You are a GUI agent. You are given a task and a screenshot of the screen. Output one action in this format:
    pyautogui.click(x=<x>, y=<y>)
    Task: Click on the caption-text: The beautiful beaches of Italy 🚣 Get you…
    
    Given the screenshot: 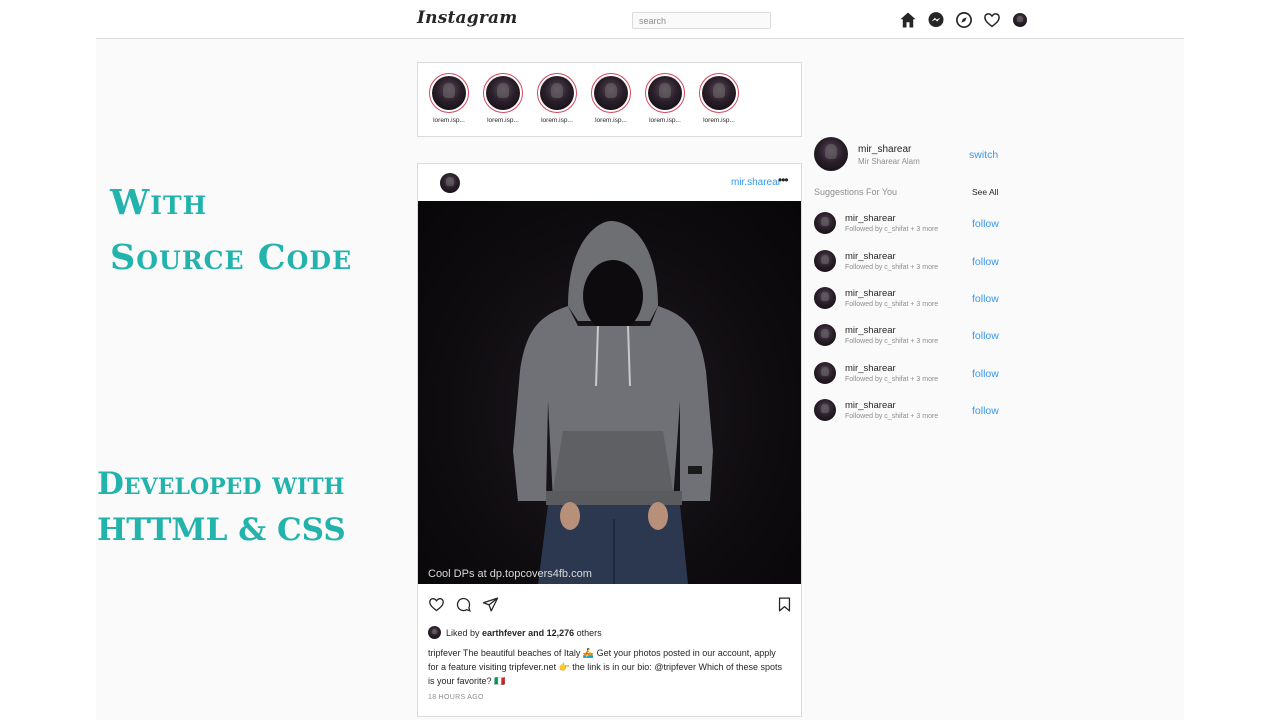 What is the action you would take?
    pyautogui.click(x=605, y=667)
    